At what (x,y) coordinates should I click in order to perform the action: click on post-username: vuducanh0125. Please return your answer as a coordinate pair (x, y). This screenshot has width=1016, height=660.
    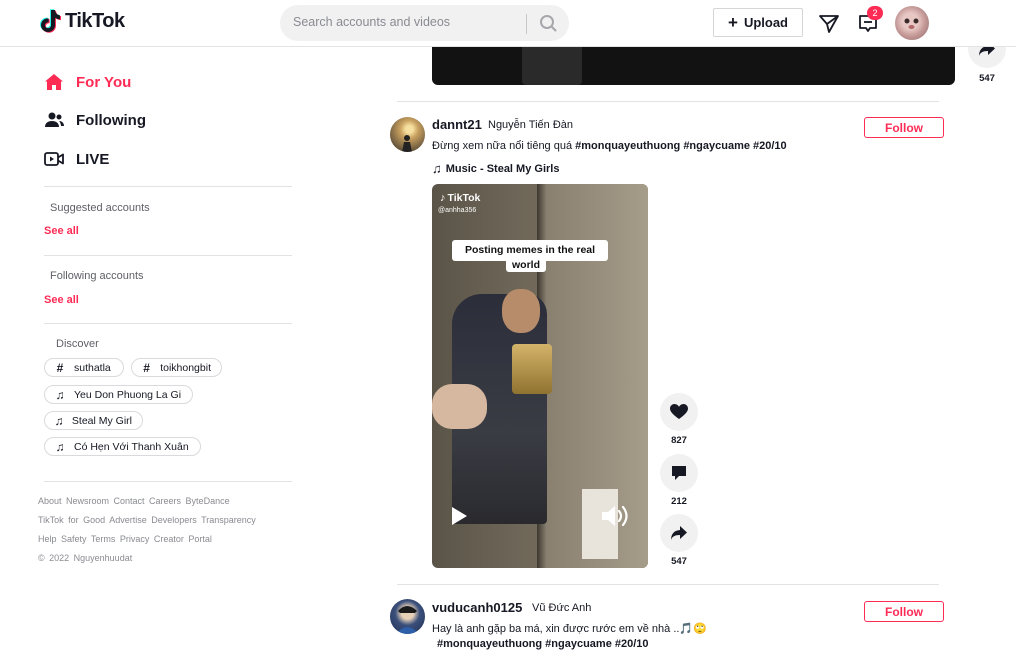
    Looking at the image, I should click on (477, 607).